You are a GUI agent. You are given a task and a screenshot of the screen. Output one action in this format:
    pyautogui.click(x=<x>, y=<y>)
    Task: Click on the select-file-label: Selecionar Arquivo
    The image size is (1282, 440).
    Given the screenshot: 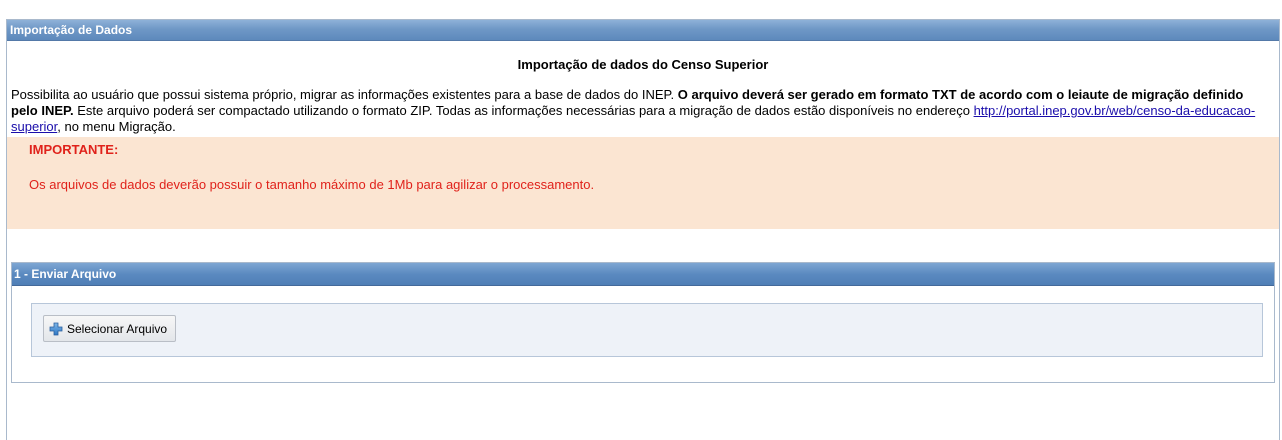 What is the action you would take?
    pyautogui.click(x=117, y=328)
    